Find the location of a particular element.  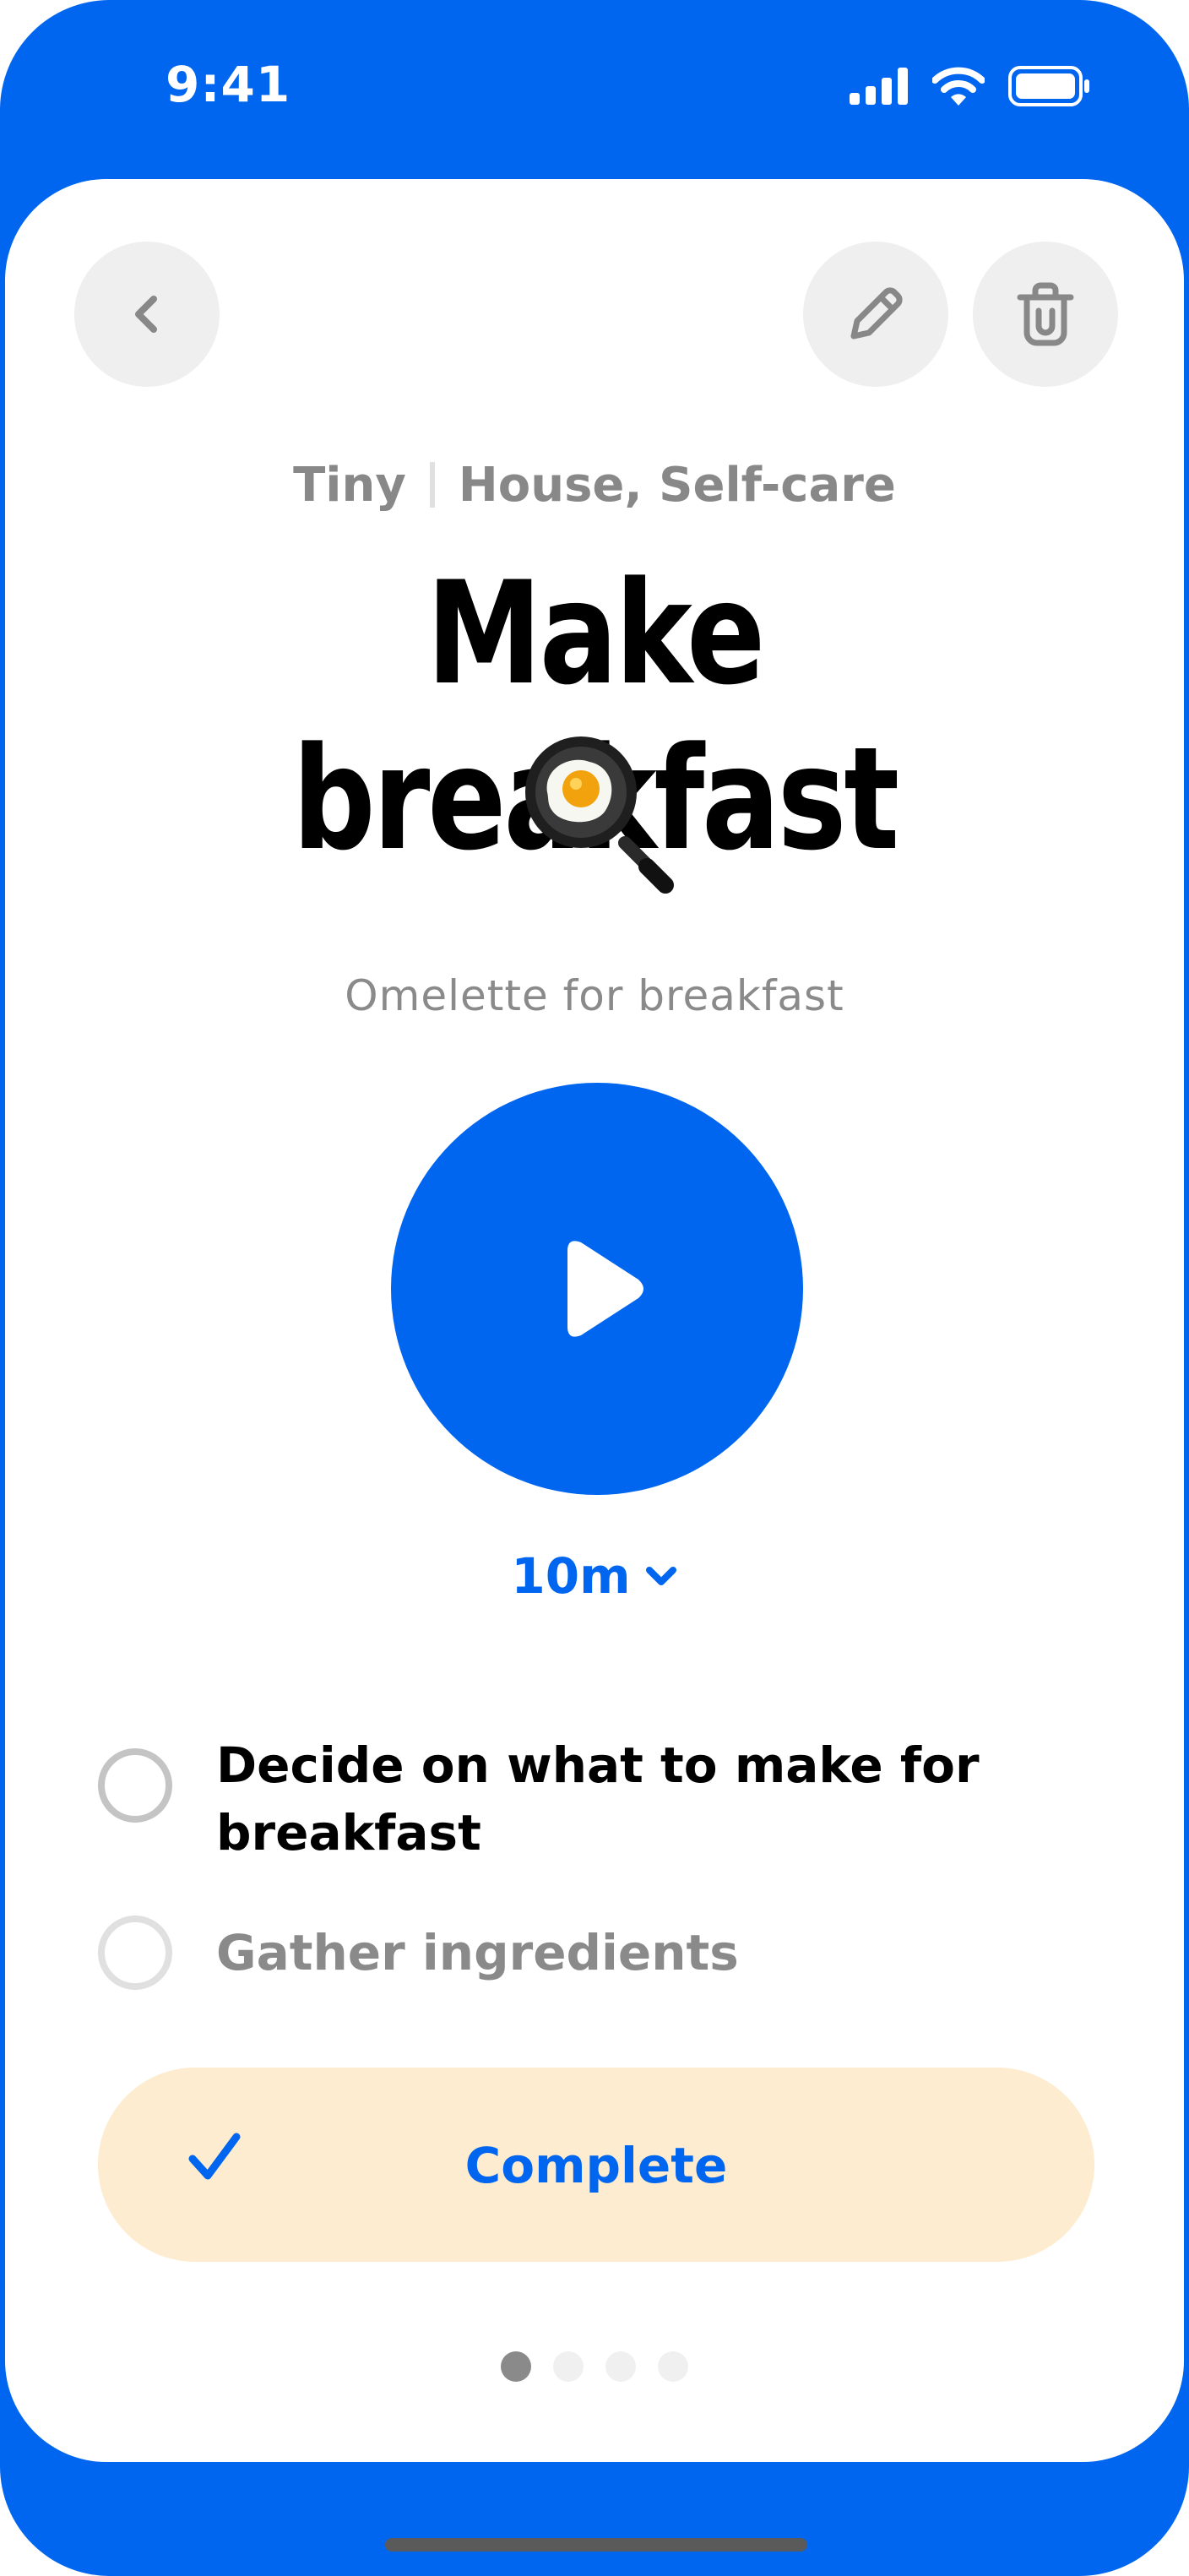

task-meta: Tiny House, Self-care is located at coordinates (594, 485).